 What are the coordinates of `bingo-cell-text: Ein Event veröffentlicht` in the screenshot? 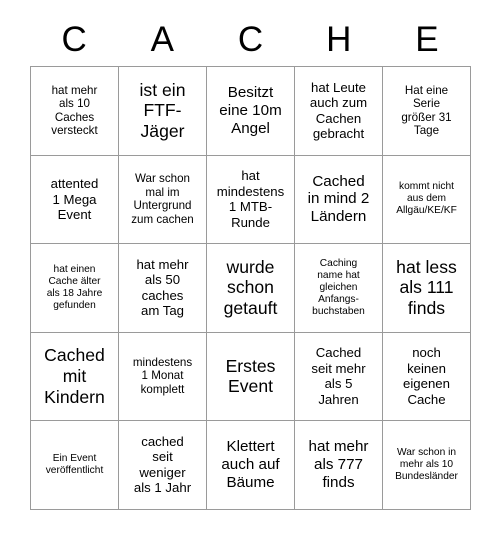 It's located at (74, 464).